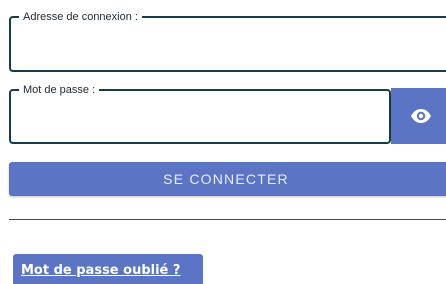 Image resolution: width=446 pixels, height=284 pixels. I want to click on forgot-password-link: Mot de passe oublié ?, so click(108, 269).